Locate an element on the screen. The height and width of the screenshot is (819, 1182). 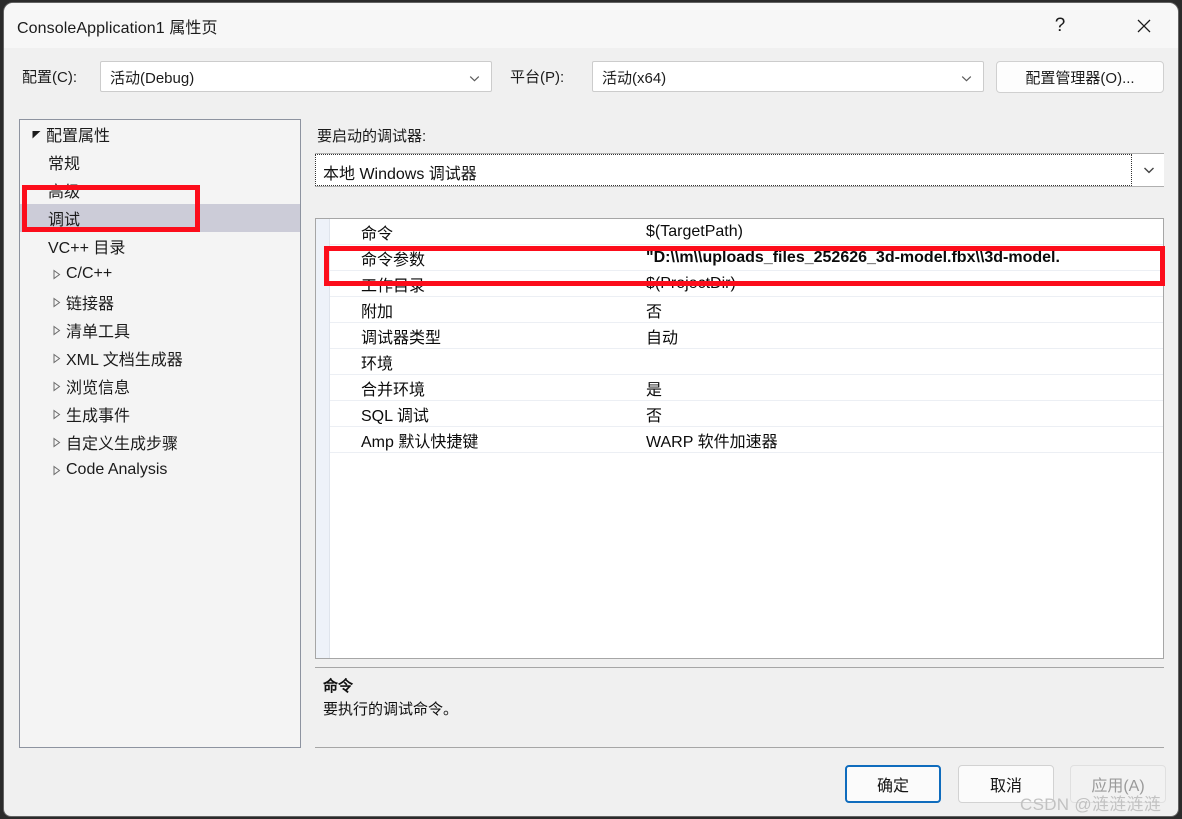
property-value: $(ProjectDir) is located at coordinates (904, 284).